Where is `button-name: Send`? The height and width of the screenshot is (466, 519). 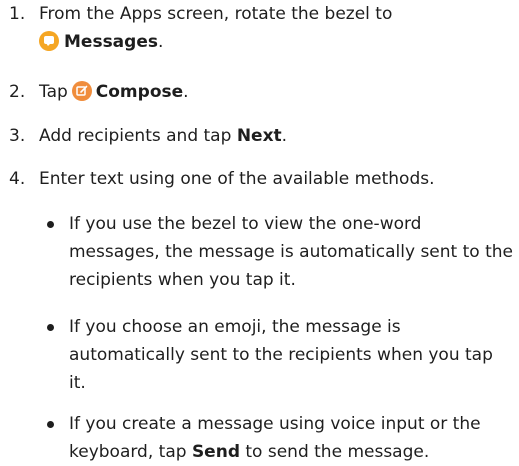
button-name: Send is located at coordinates (215, 452).